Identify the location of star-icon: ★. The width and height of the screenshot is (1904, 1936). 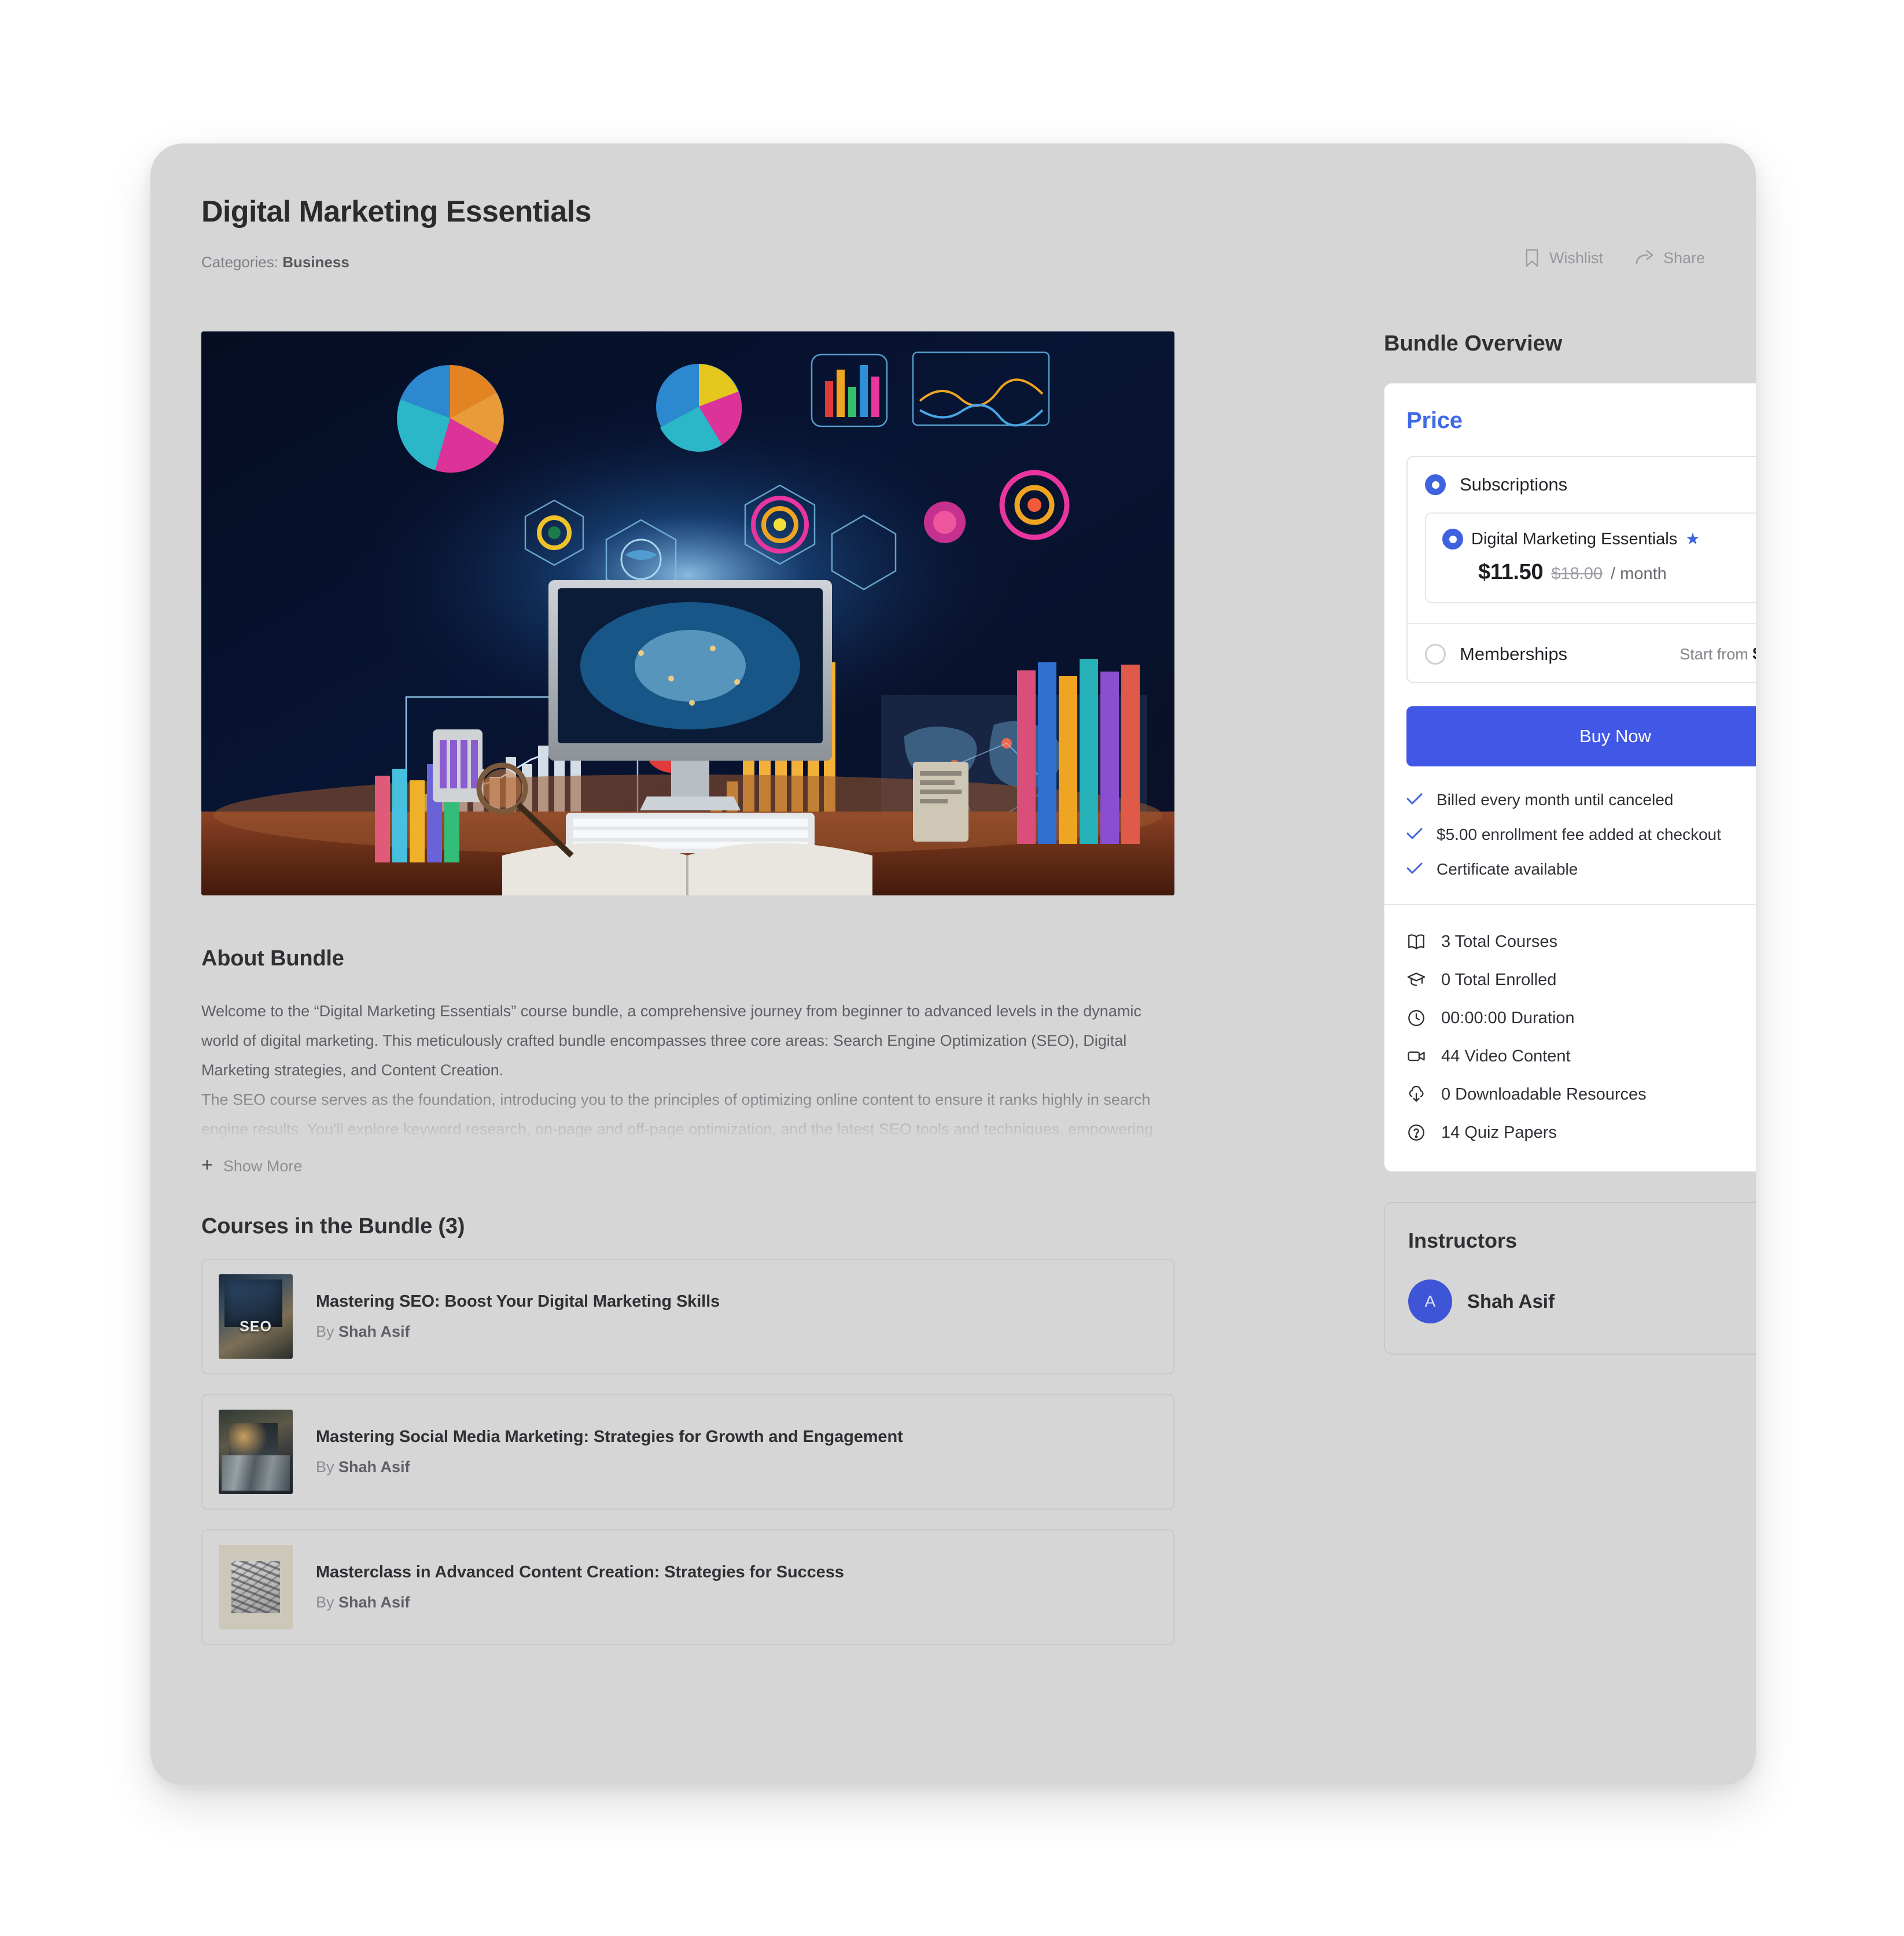
(1692, 539).